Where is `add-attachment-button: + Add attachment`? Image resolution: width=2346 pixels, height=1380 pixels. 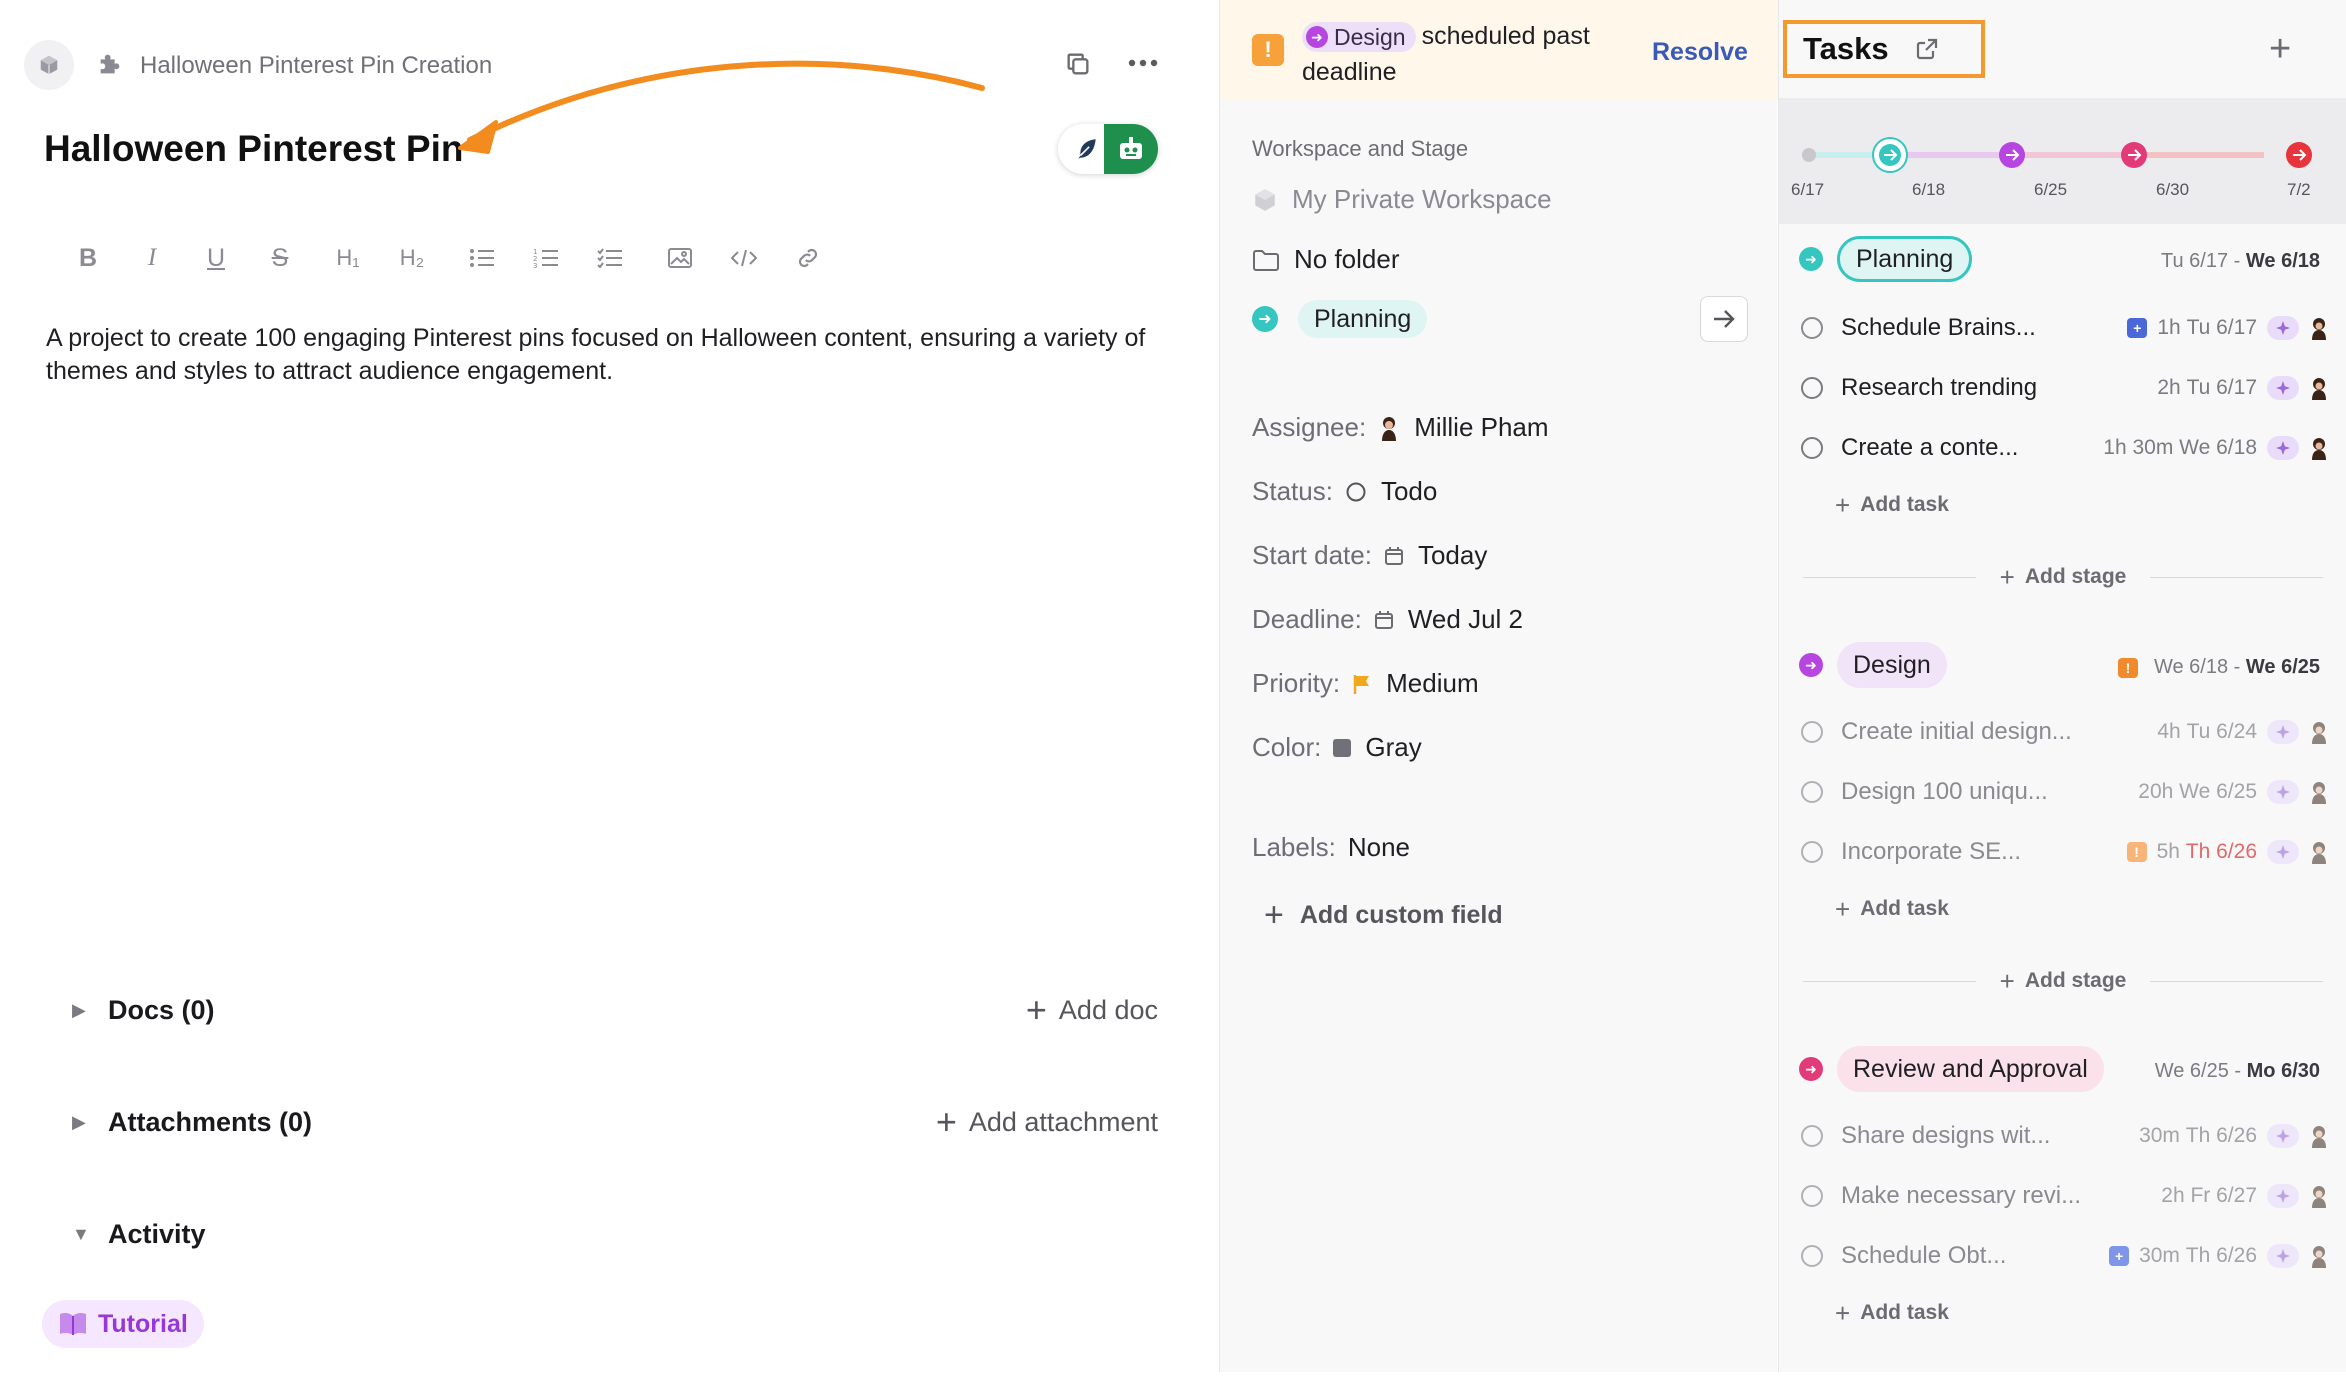
add-attachment-button: + Add attachment is located at coordinates (1047, 1122).